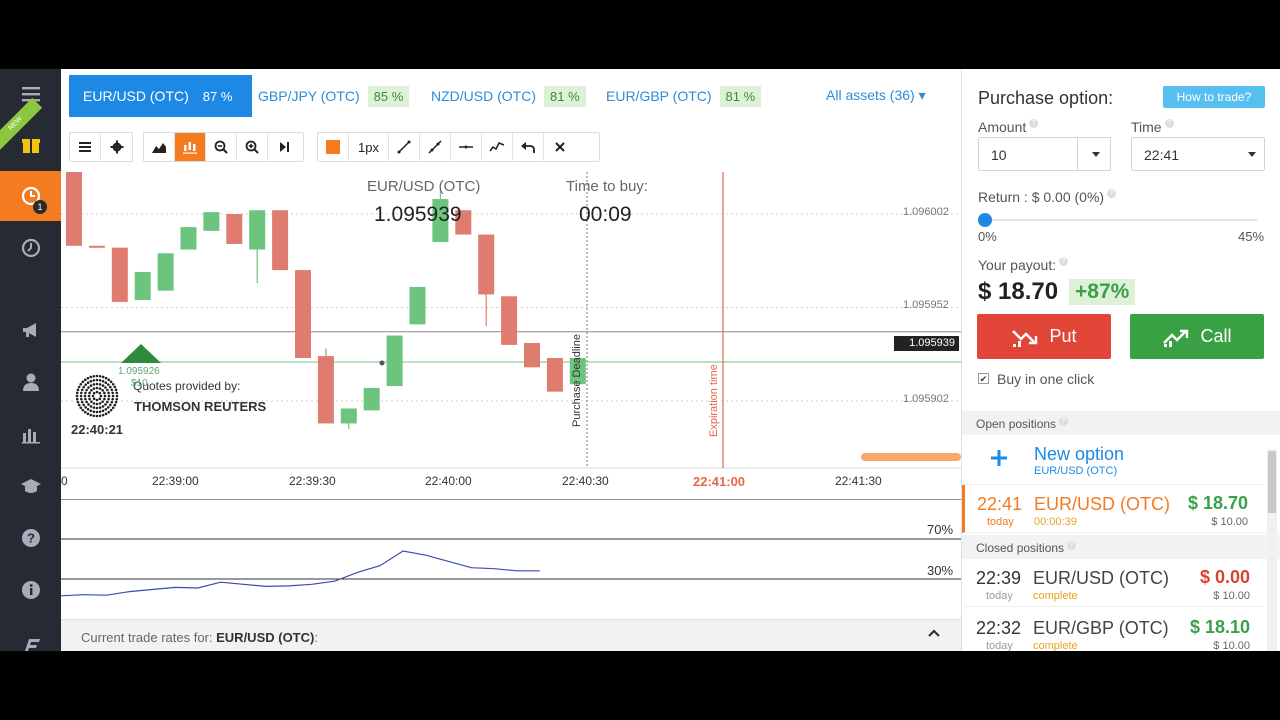  Describe the element at coordinates (934, 635) in the screenshot. I see `chevron-up-icon` at that location.